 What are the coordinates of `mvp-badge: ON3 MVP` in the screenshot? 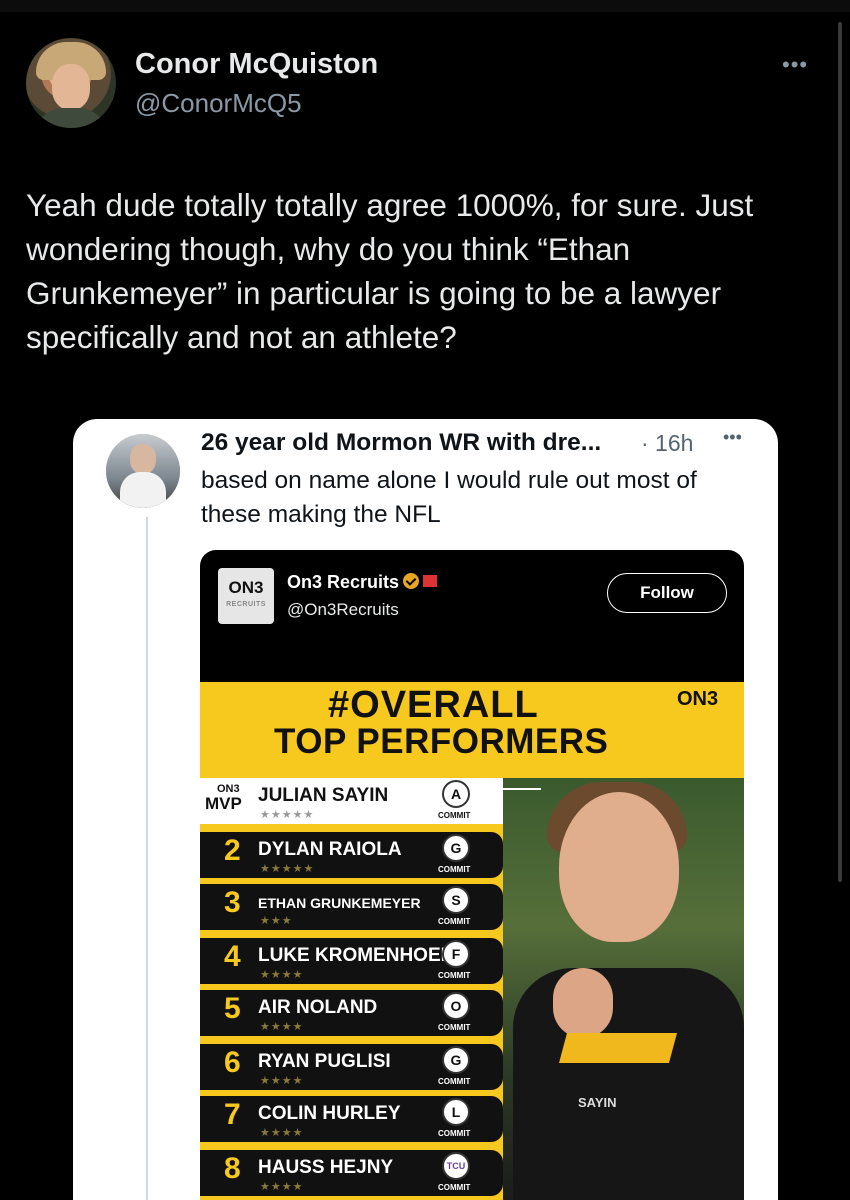 It's located at (223, 798).